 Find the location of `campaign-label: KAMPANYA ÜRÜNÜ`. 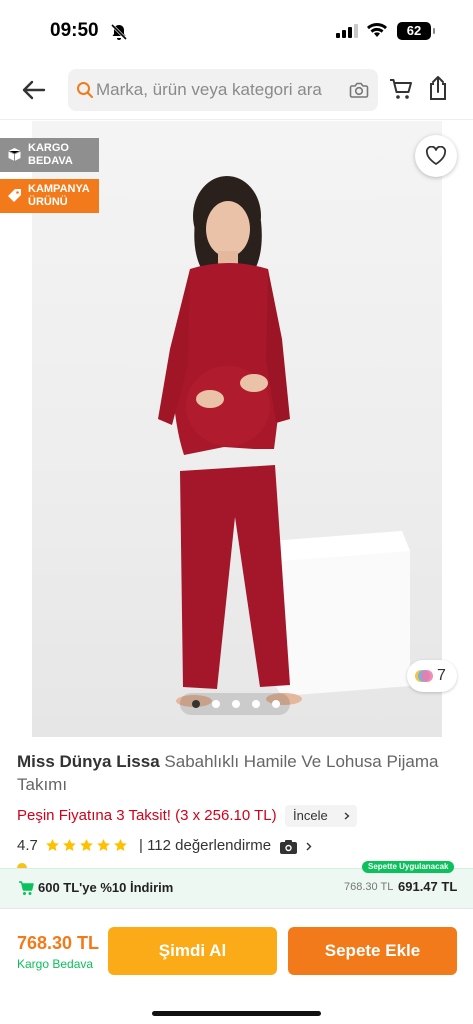

campaign-label: KAMPANYA ÜRÜNÜ is located at coordinates (59, 195).